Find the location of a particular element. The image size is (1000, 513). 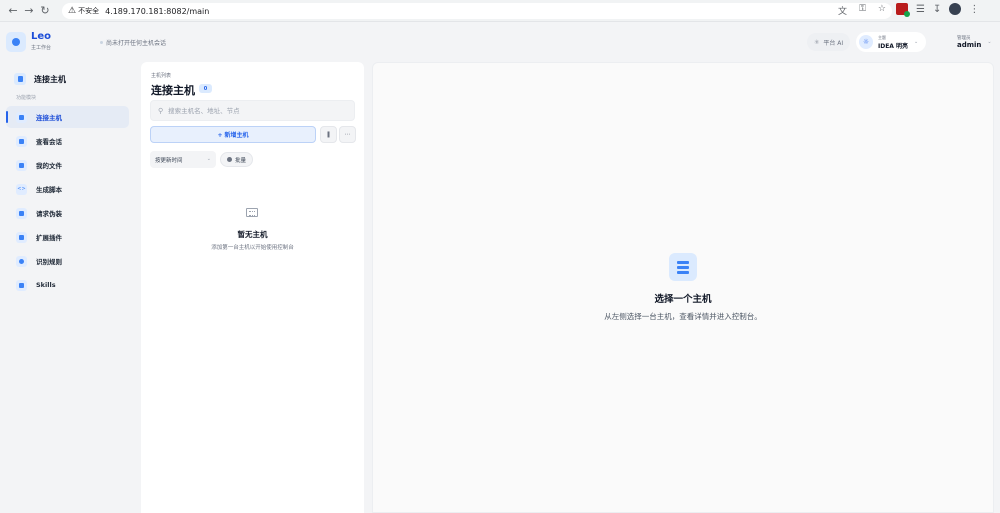

sidebar-item-rules: 识别规则 is located at coordinates (67, 261).